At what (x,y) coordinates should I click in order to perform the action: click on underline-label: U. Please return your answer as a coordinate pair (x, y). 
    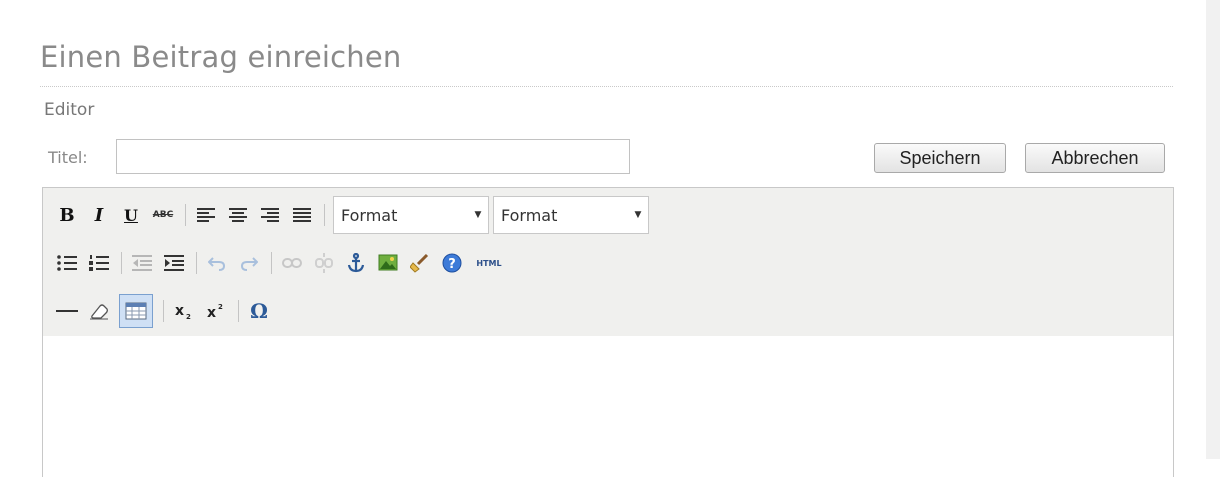
    Looking at the image, I should click on (131, 215).